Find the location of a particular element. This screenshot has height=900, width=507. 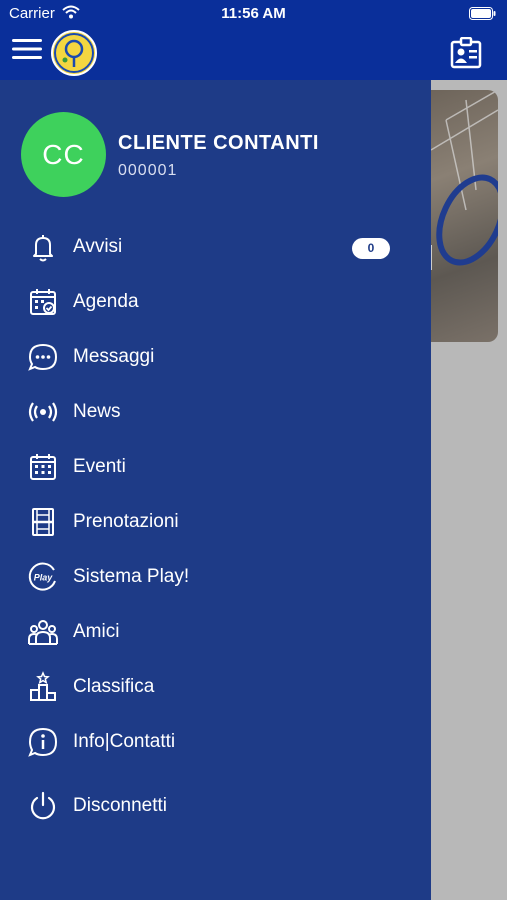

top-app-bar: Carrier 11:56 AM is located at coordinates (253, 40).